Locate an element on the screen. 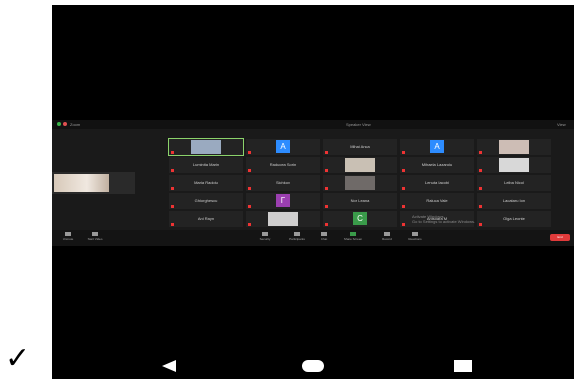 Image resolution: width=574 pixels, height=379 pixels. reactions-button: Reactions is located at coordinates (415, 238).